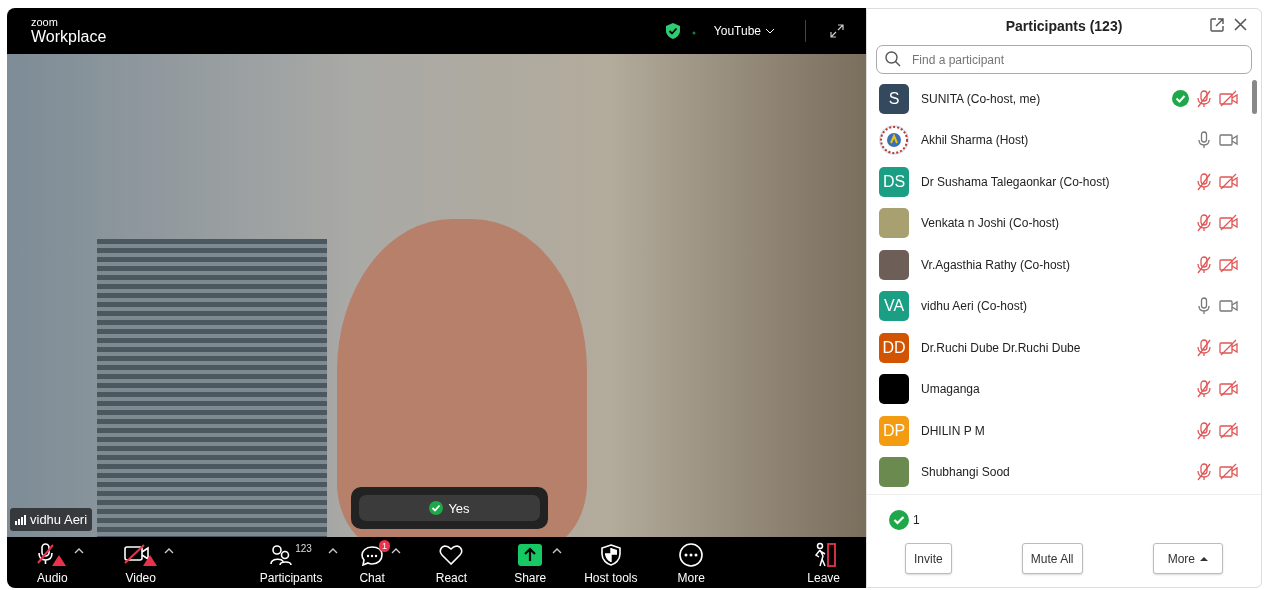 The width and height of the screenshot is (1265, 590). Describe the element at coordinates (530, 562) in the screenshot. I see `share-button: Share` at that location.